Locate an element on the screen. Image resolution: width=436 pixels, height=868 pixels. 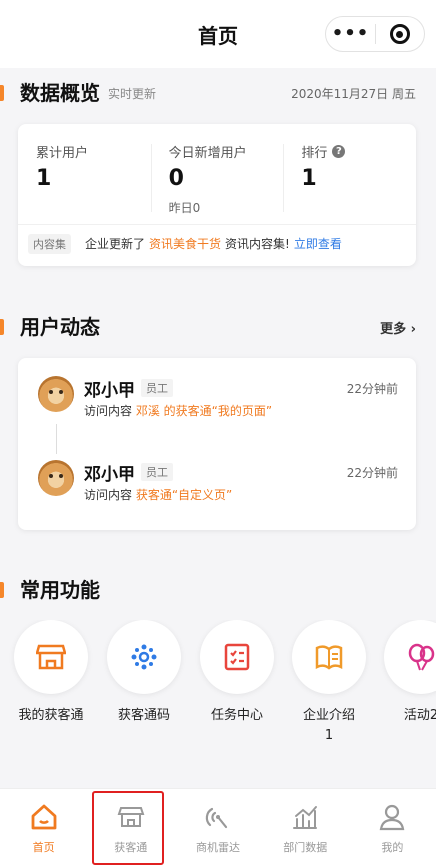
tab-label: 首页 is located at coordinates (43, 847).